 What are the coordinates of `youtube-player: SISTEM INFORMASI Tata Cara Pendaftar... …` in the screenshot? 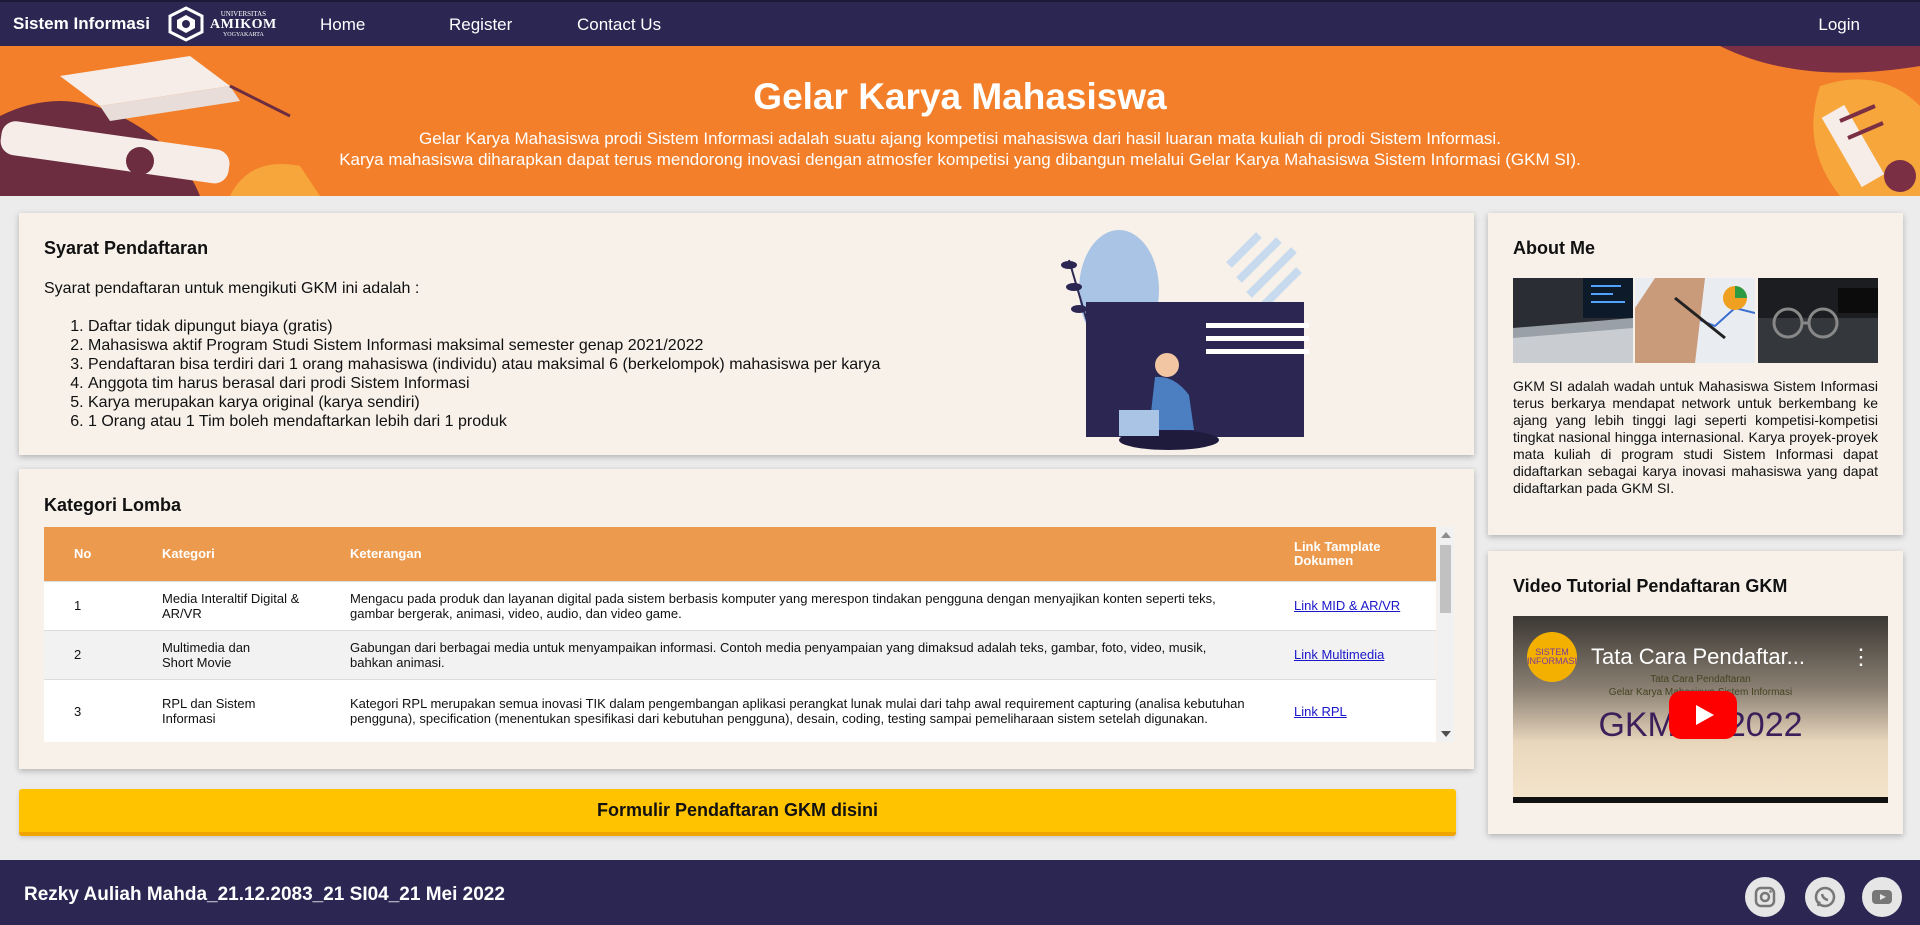 It's located at (1700, 709).